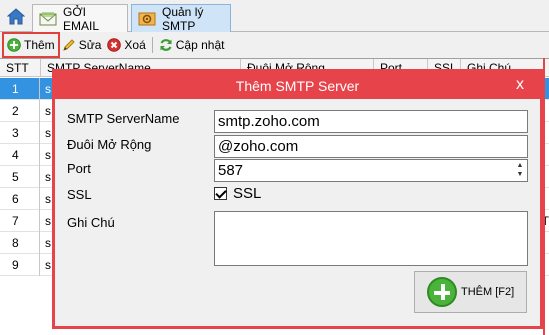  Describe the element at coordinates (544, 196) in the screenshot. I see `window-border-accent` at that location.